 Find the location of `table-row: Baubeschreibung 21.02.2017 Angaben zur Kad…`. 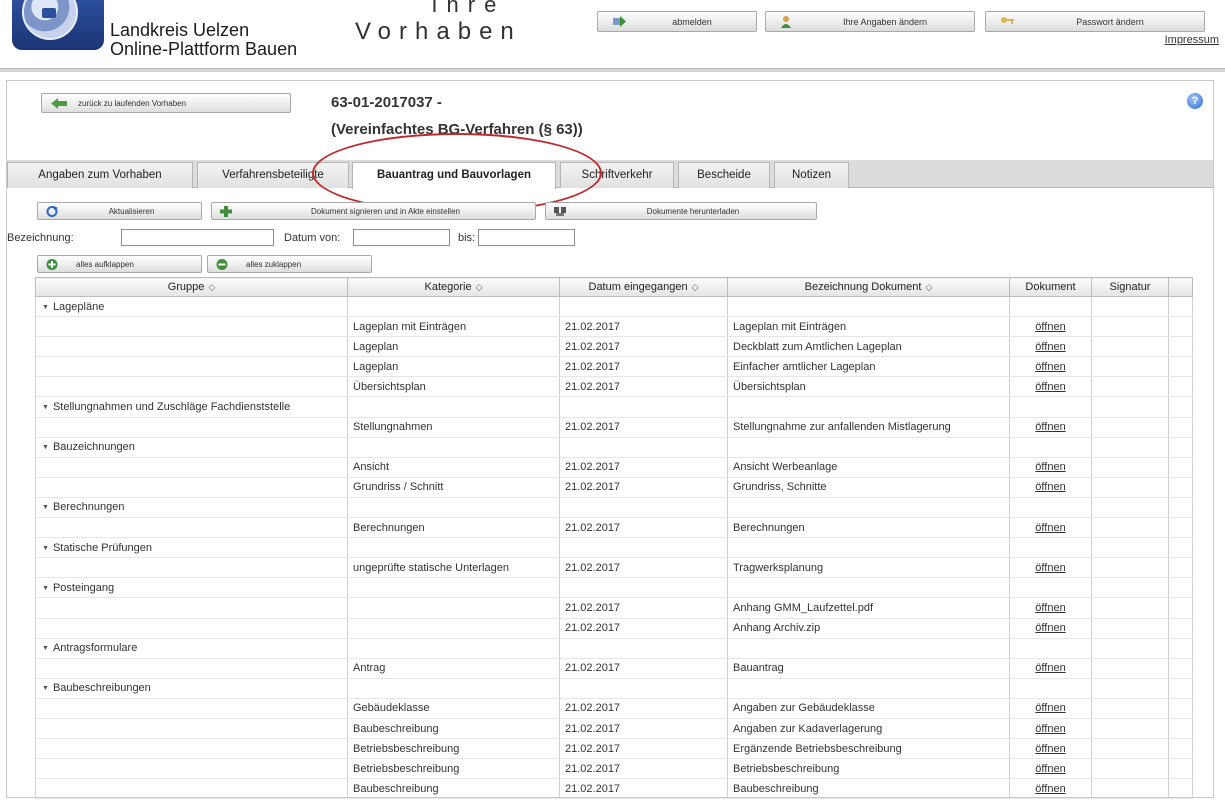

table-row: Baubeschreibung 21.02.2017 Angaben zur Kad… is located at coordinates (614, 729).